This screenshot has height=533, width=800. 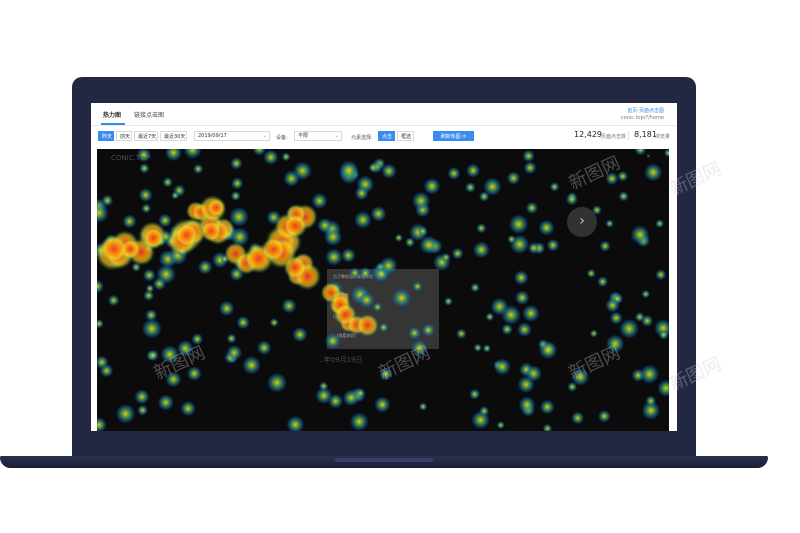 What do you see at coordinates (149, 114) in the screenshot?
I see `tab-link-click-map: 链接点击图` at bounding box center [149, 114].